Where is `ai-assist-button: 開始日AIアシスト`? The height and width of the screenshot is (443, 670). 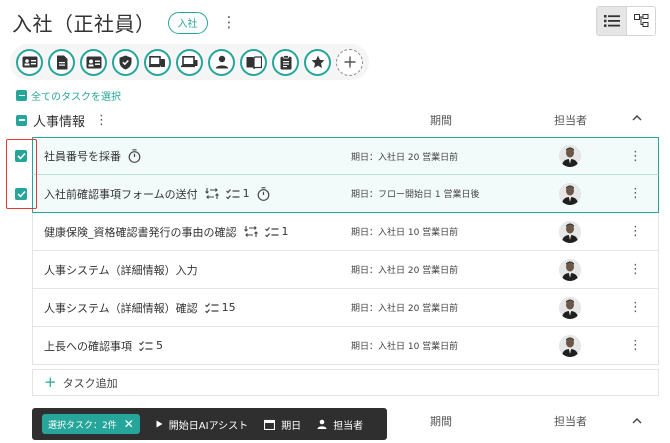
ai-assist-button: 開始日AIアシスト is located at coordinates (202, 424).